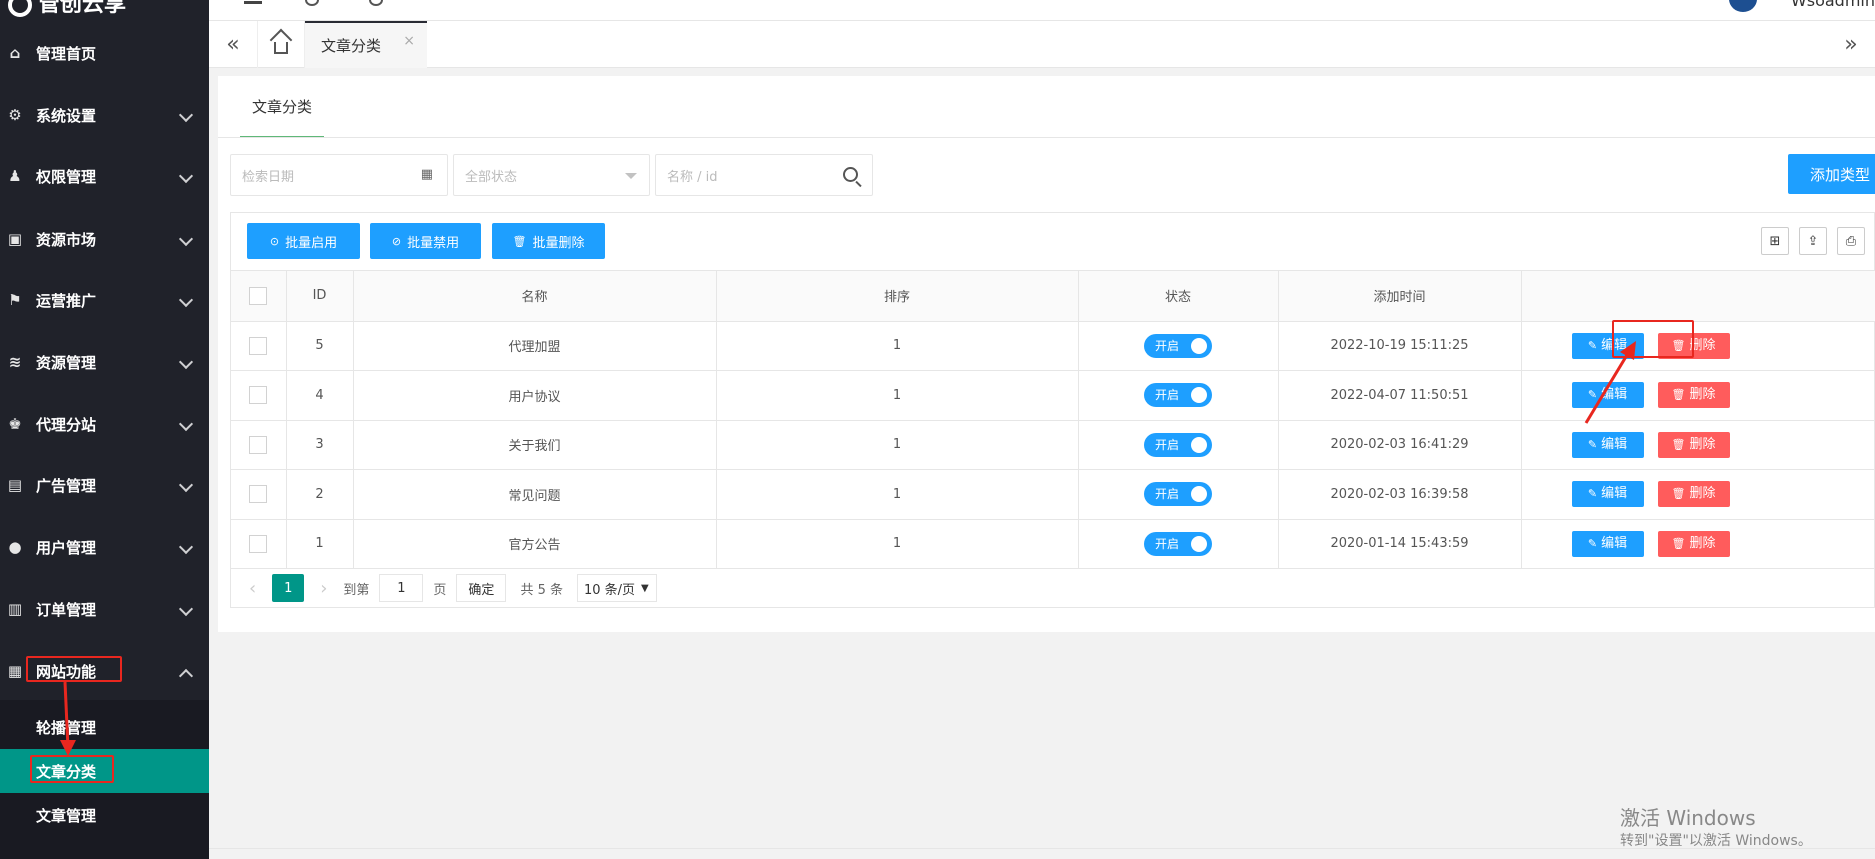  I want to click on sidebar-subitem-carousel: 轮播管理, so click(104, 727).